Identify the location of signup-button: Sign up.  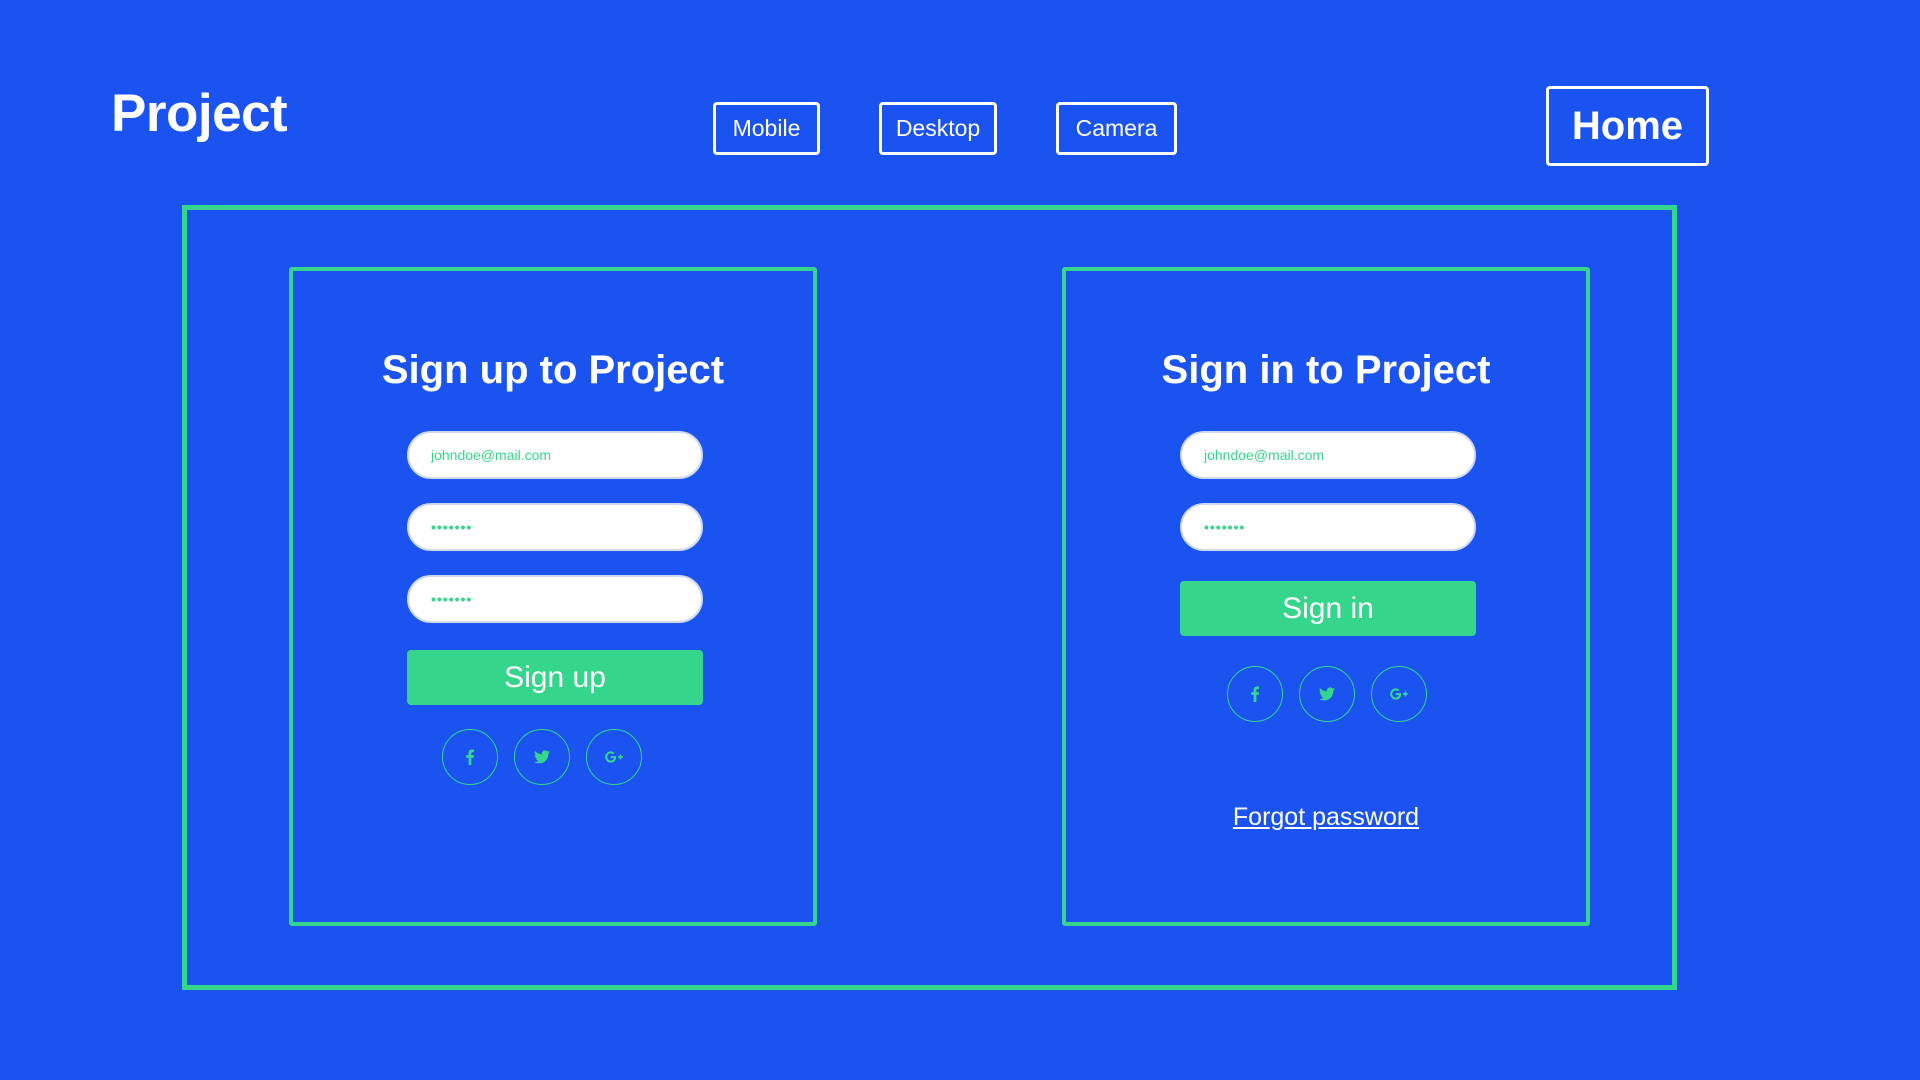
(555, 677).